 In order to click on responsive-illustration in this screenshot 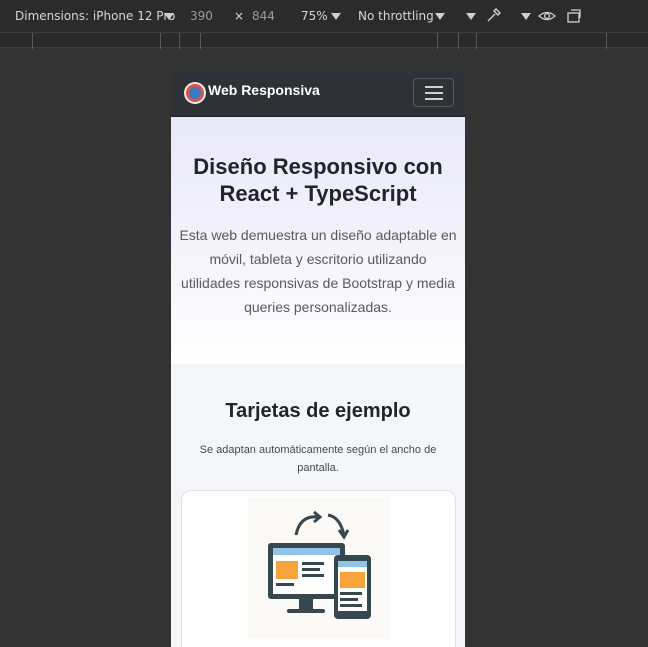, I will do `click(319, 568)`.